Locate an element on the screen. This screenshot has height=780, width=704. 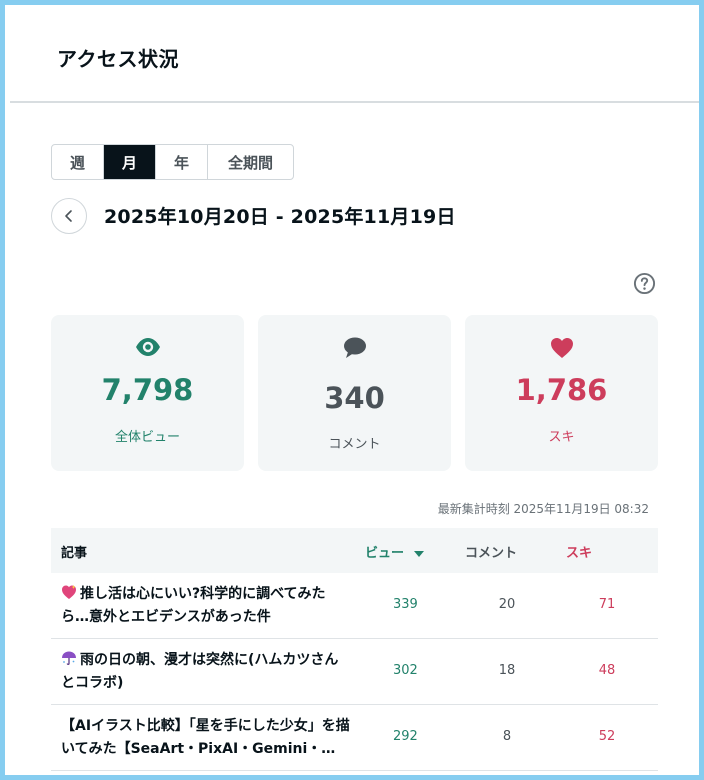
article-likes: 52 is located at coordinates (607, 736).